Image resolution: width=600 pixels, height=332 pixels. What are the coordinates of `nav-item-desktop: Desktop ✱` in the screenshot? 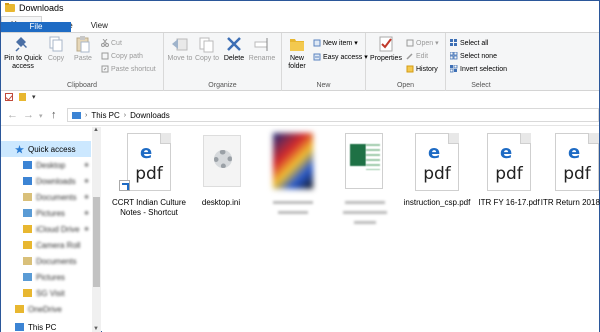 It's located at (46, 165).